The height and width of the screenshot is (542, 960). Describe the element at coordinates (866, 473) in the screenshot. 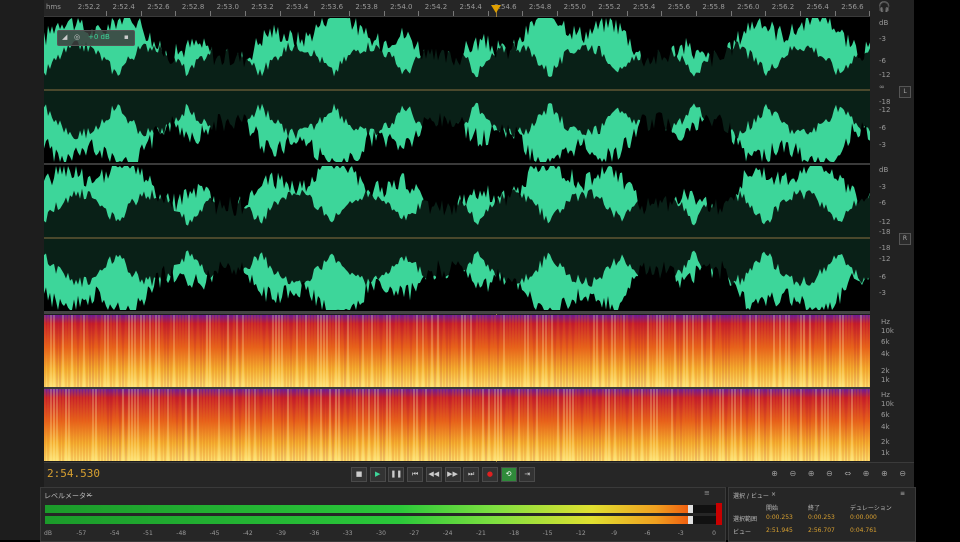

I see `zoom-selection-icon: ⊕` at that location.